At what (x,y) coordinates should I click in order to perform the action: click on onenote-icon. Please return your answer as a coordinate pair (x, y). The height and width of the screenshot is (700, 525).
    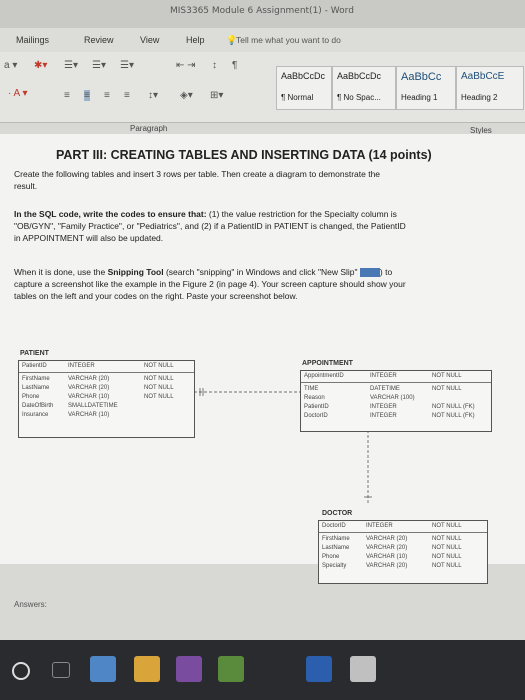
    Looking at the image, I should click on (189, 669).